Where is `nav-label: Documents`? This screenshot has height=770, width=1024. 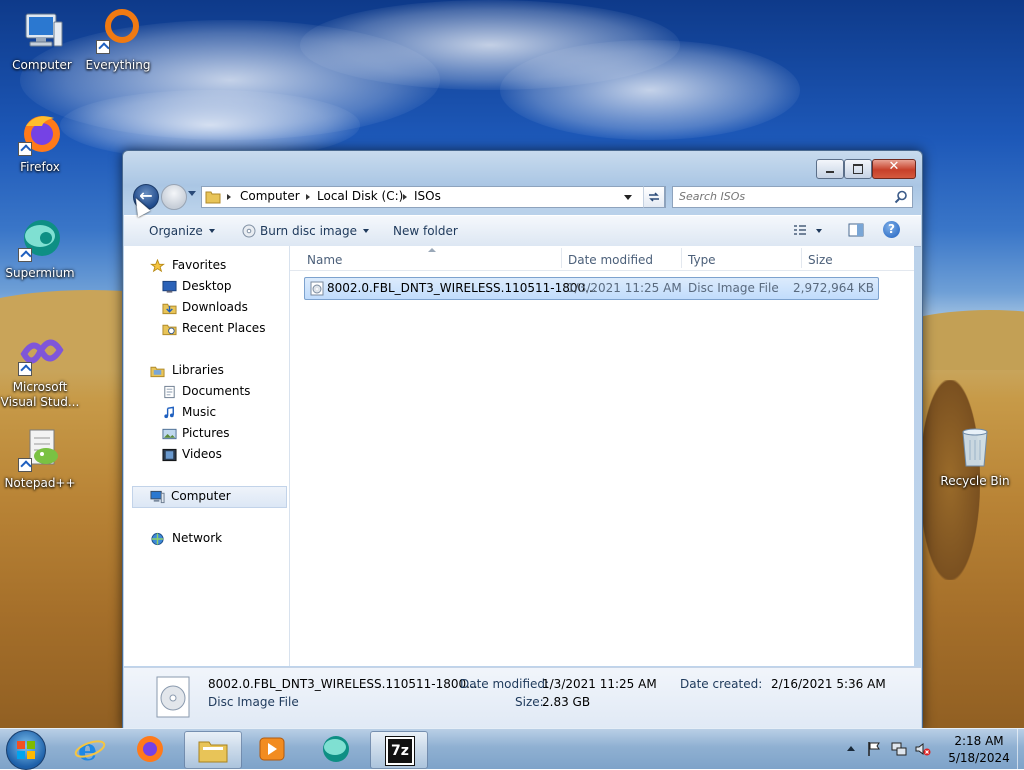 nav-label: Documents is located at coordinates (216, 391).